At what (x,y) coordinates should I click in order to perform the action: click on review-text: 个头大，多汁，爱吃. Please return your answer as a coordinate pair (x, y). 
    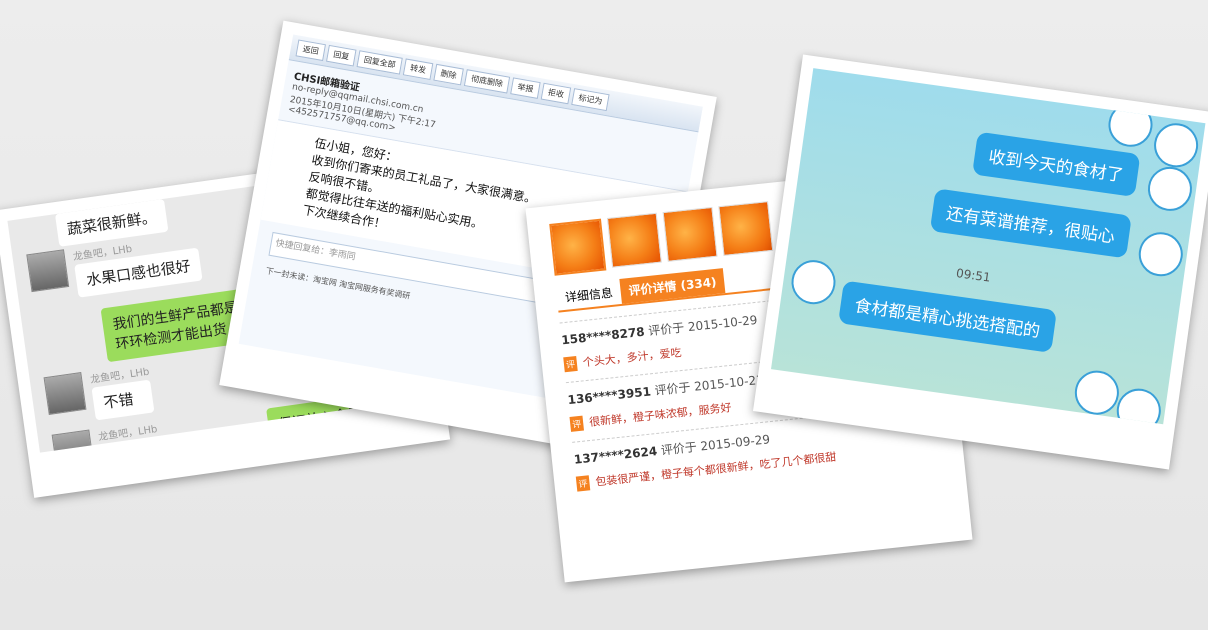
    Looking at the image, I should click on (632, 357).